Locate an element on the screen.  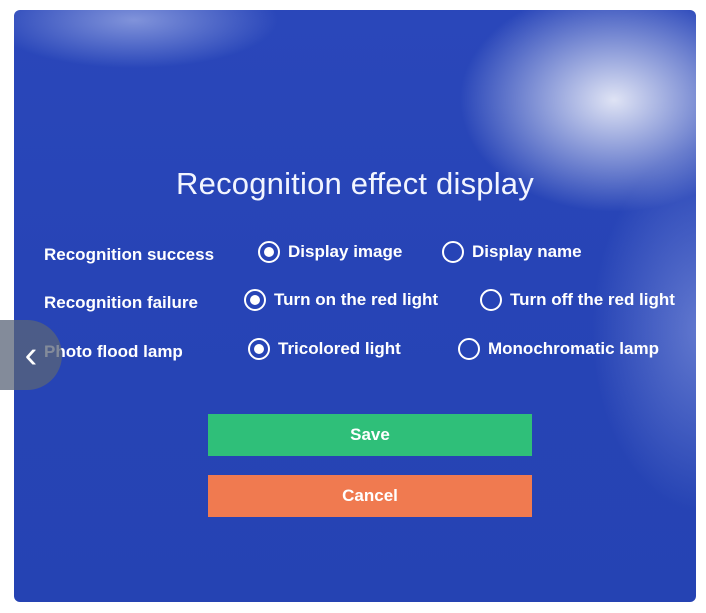
option-turn-off-red-light: Turn off the red light is located at coordinates (577, 300).